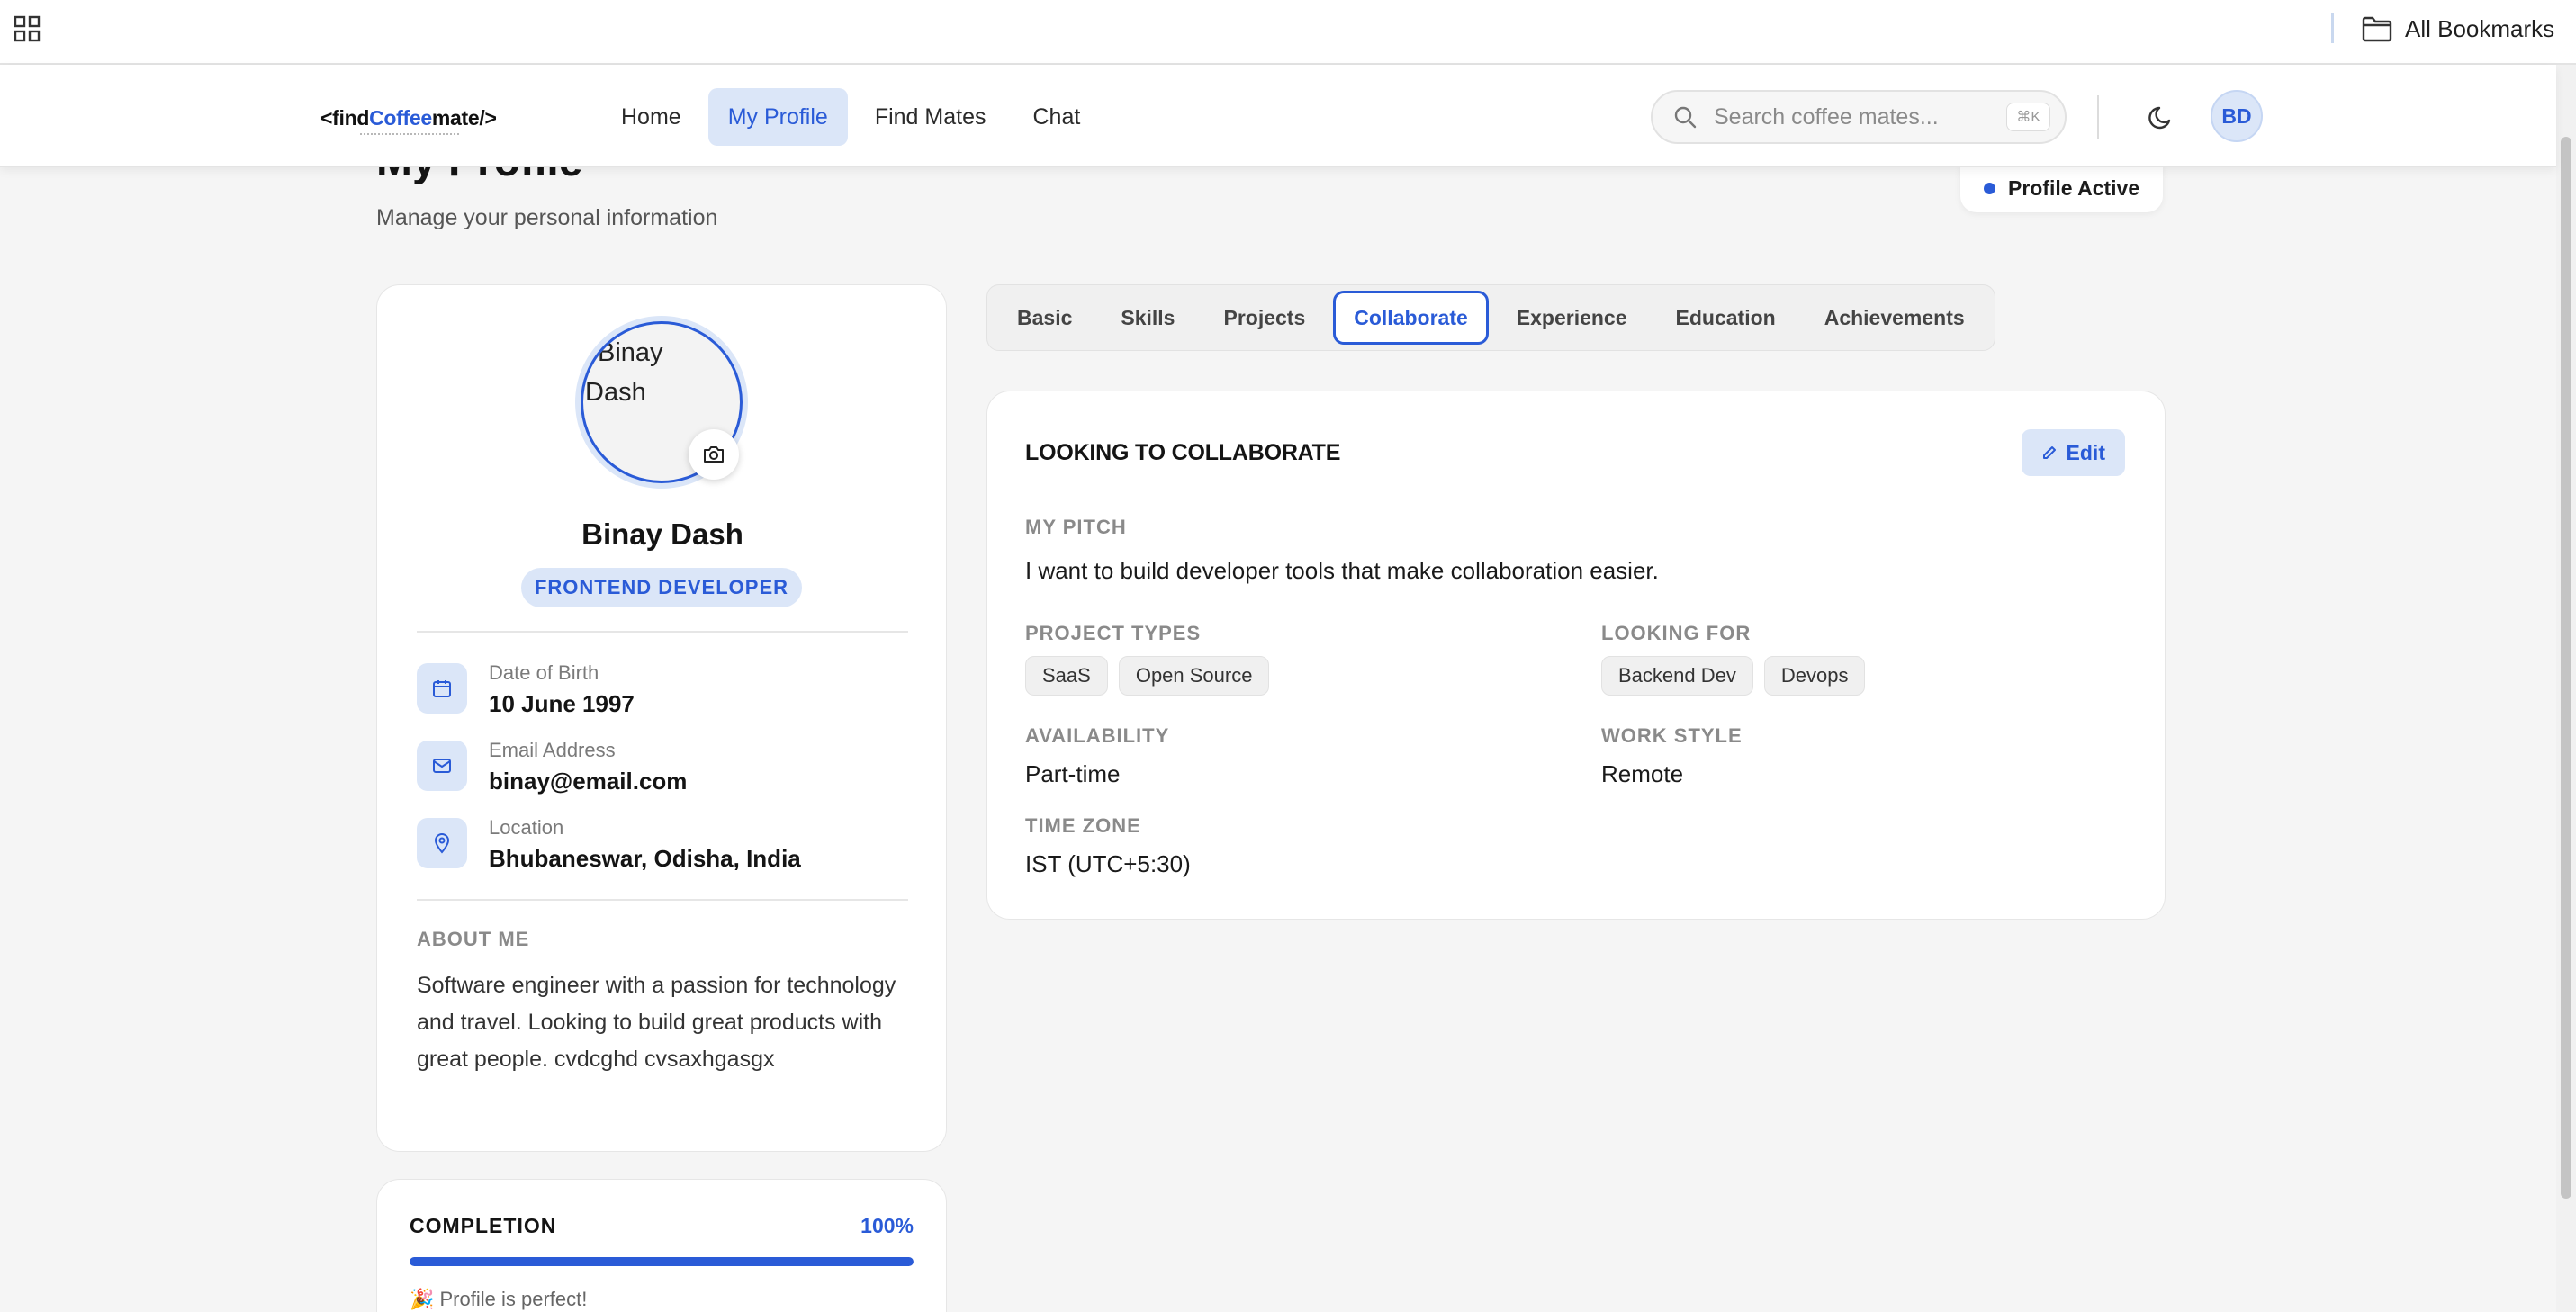 The image size is (2576, 1312). I want to click on completion-progress-fill, so click(662, 1261).